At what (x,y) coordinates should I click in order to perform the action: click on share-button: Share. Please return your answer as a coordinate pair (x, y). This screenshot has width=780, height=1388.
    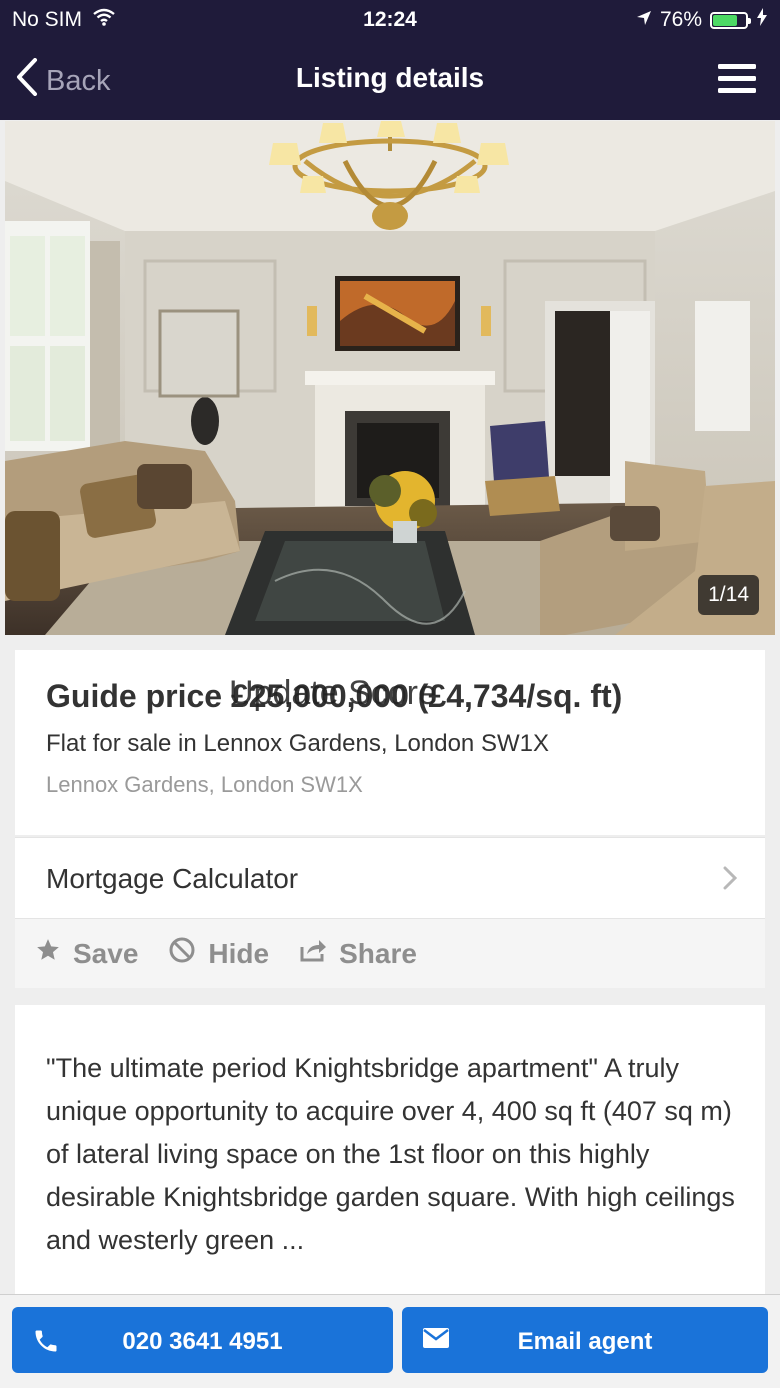
    Looking at the image, I should click on (358, 953).